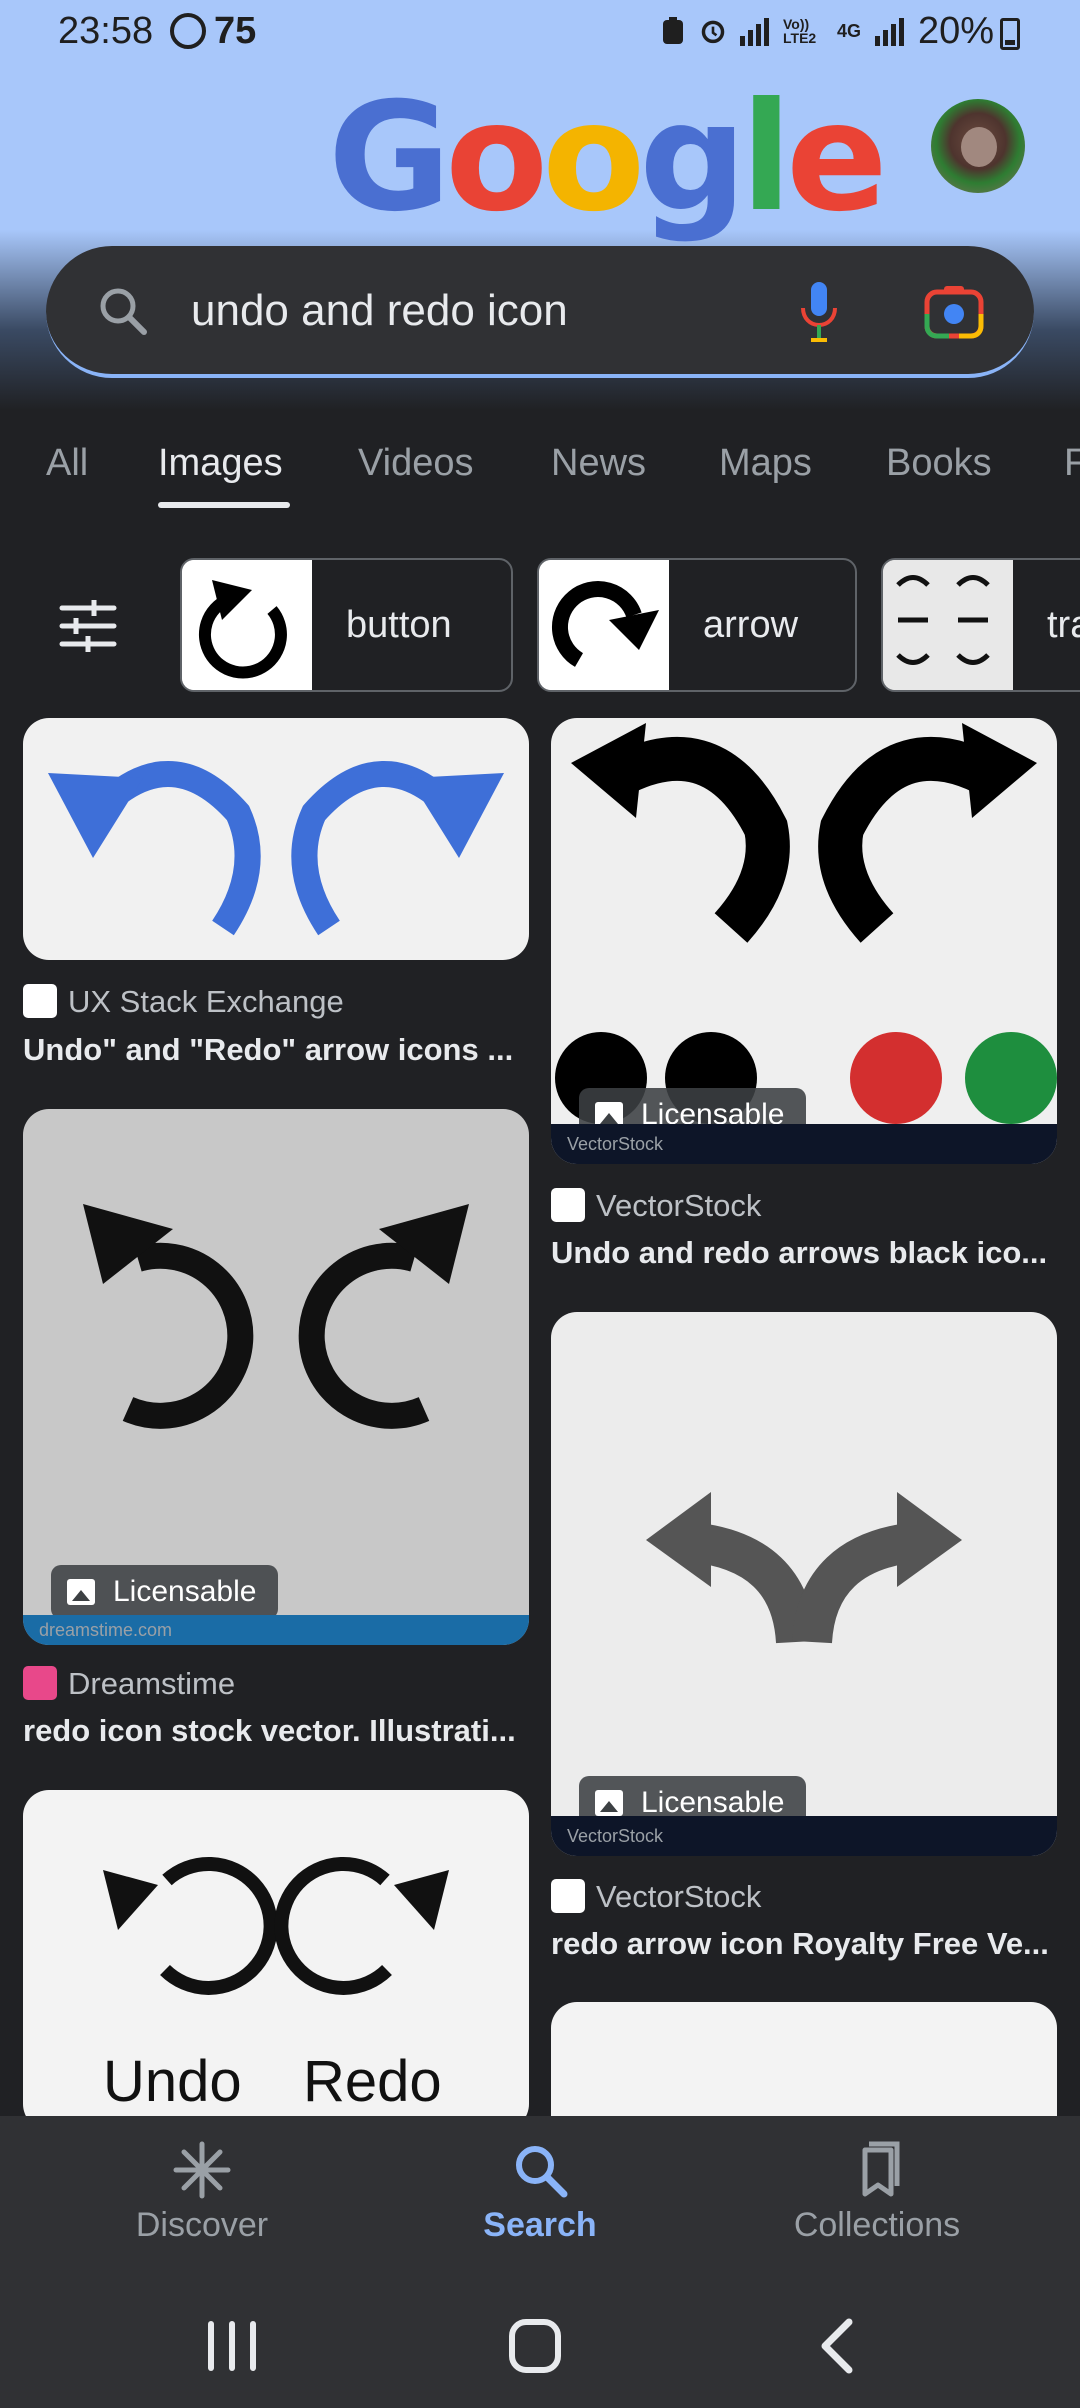 The image size is (1080, 2408). I want to click on avatar, so click(978, 146).